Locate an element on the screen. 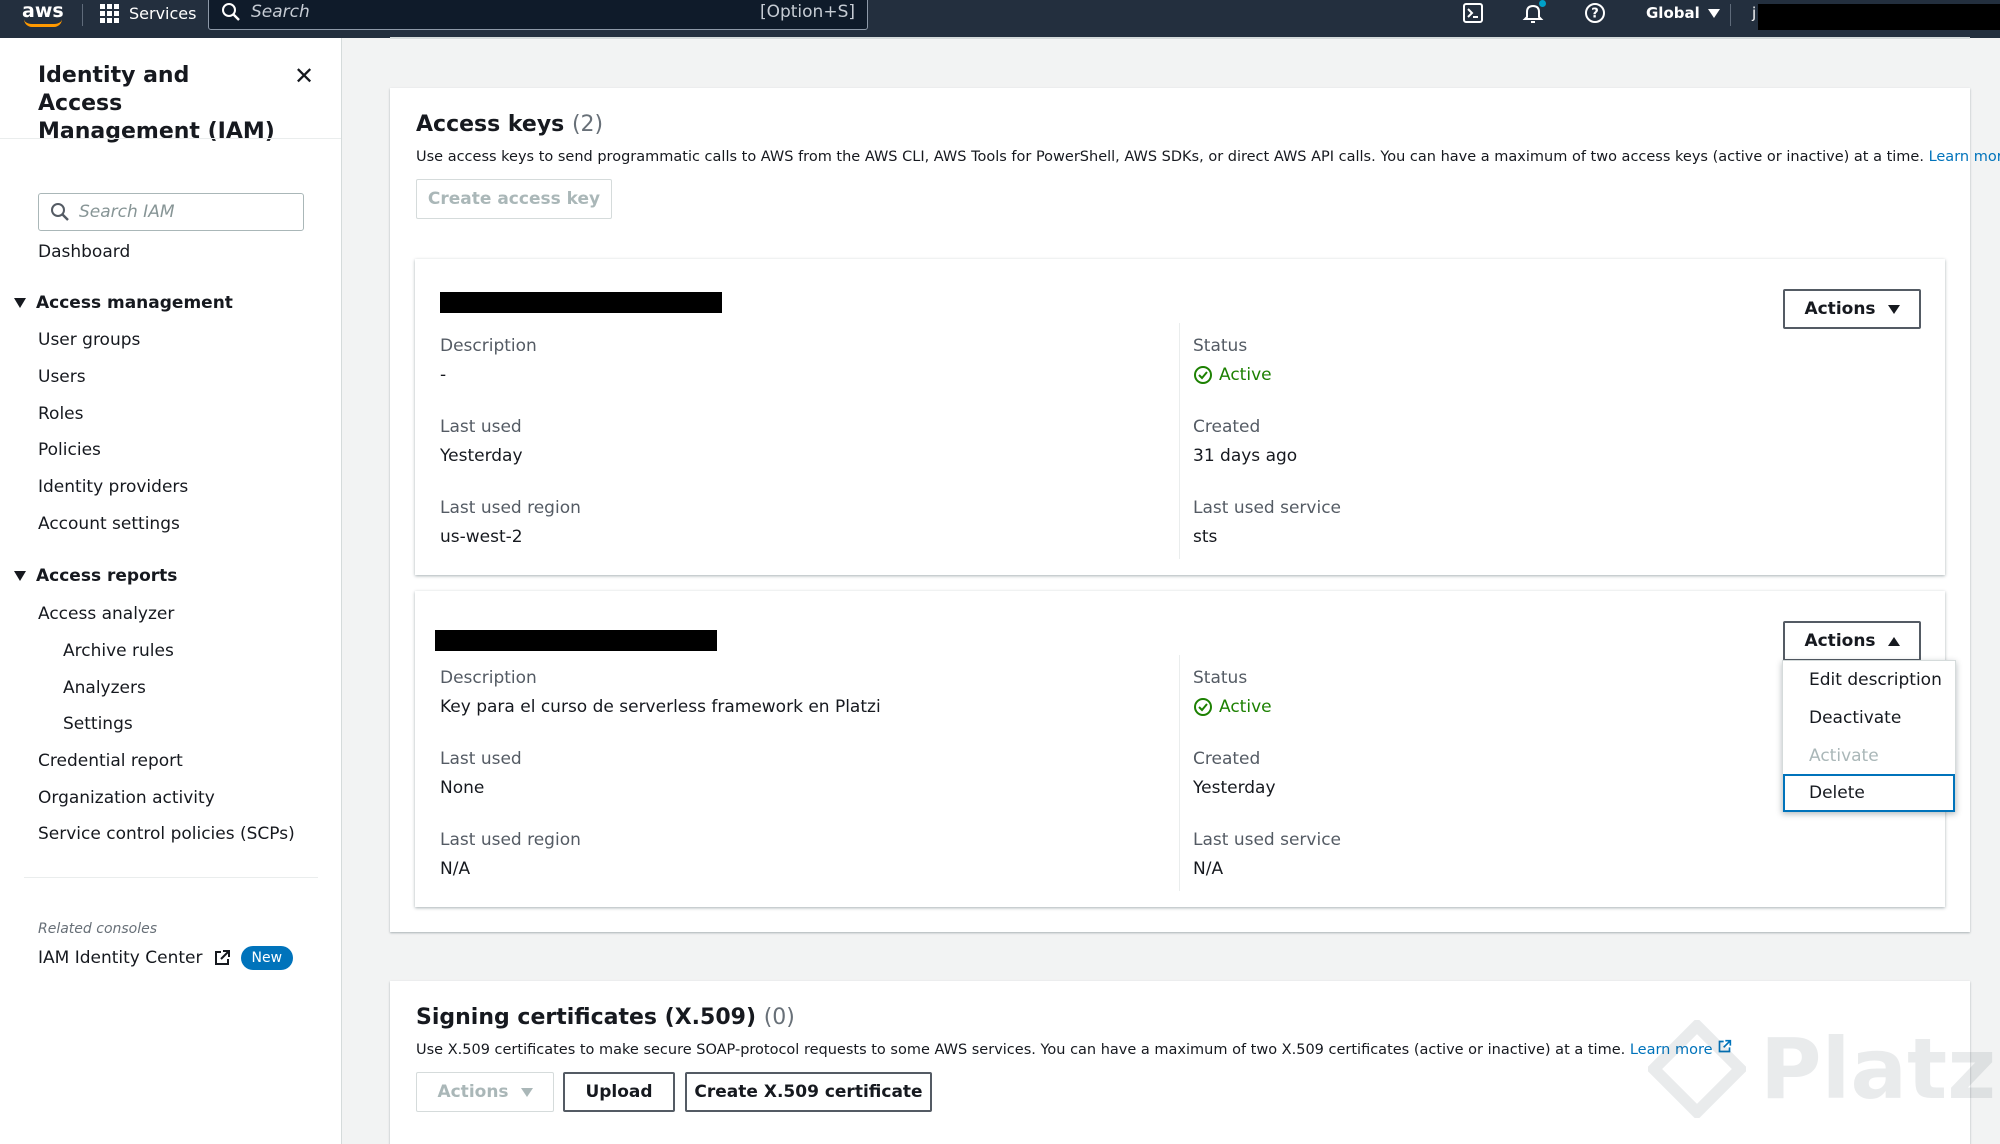 Image resolution: width=2000 pixels, height=1144 pixels. sidebar-item-scps: Service control policies (SCPs) is located at coordinates (166, 834).